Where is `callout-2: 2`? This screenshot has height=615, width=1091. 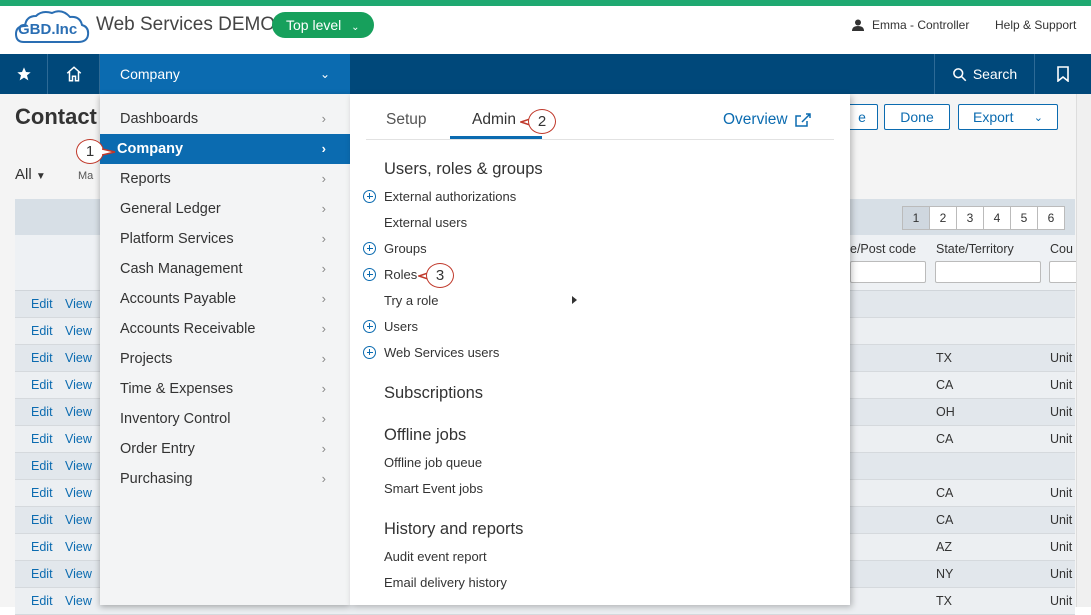
callout-2: 2 is located at coordinates (538, 121).